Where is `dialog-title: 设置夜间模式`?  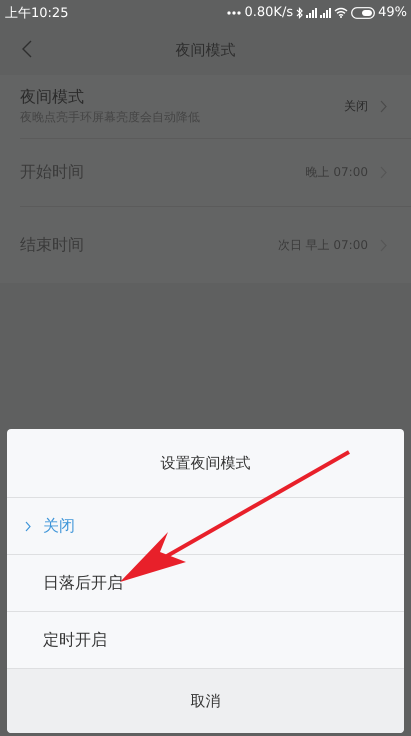 dialog-title: 设置夜间模式 is located at coordinates (205, 463).